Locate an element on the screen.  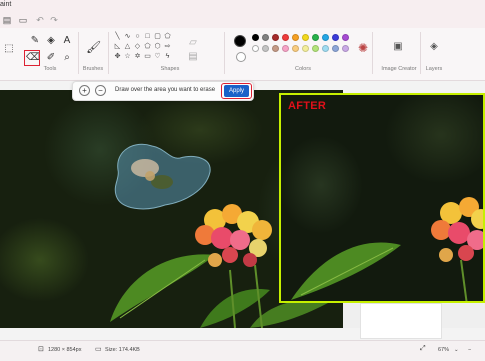
secondary-color-swatch is located at coordinates (241, 57).